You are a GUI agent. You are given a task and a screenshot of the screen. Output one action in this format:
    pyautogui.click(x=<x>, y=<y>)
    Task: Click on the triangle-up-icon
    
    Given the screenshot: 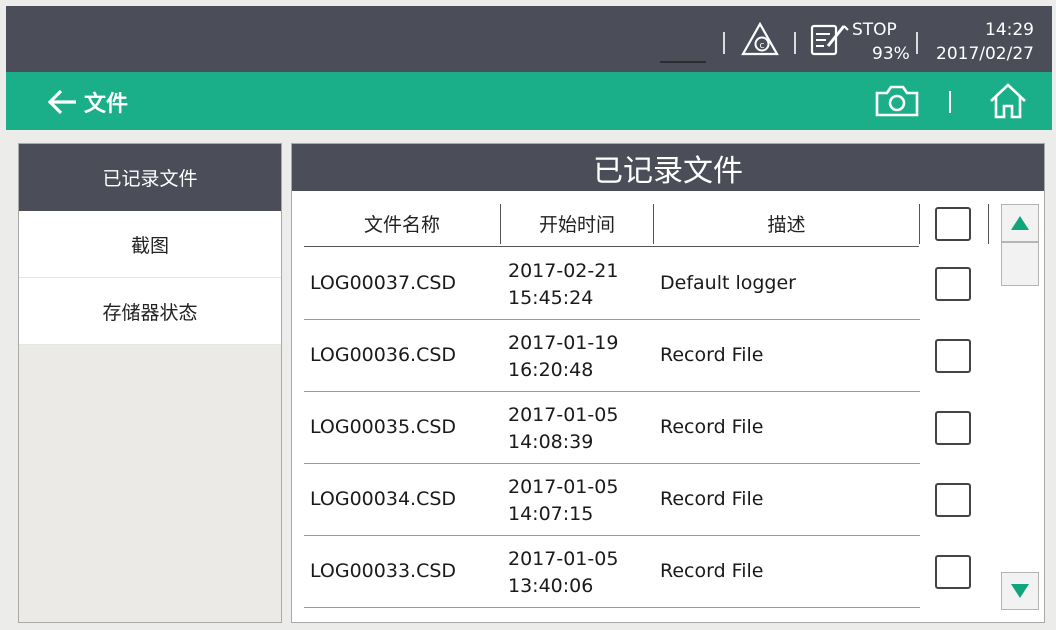 What is the action you would take?
    pyautogui.click(x=1020, y=223)
    